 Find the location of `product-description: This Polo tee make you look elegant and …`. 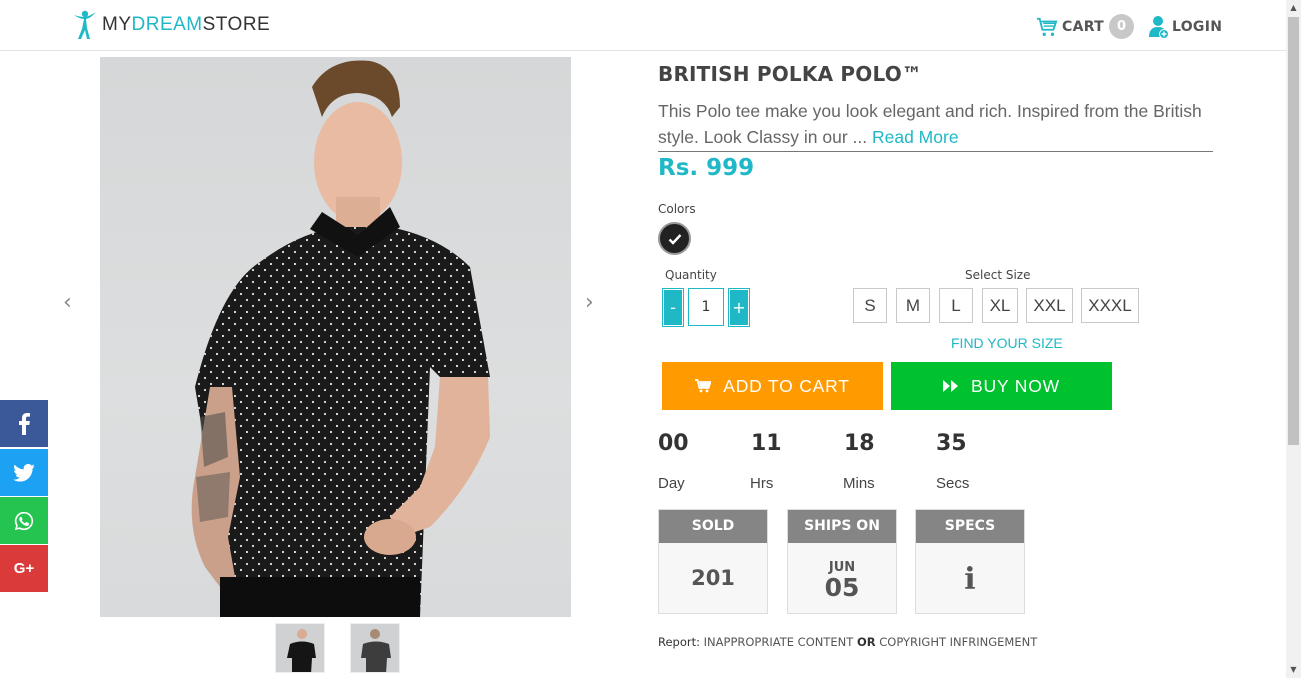

product-description: This Polo tee make you look elegant and … is located at coordinates (930, 124).